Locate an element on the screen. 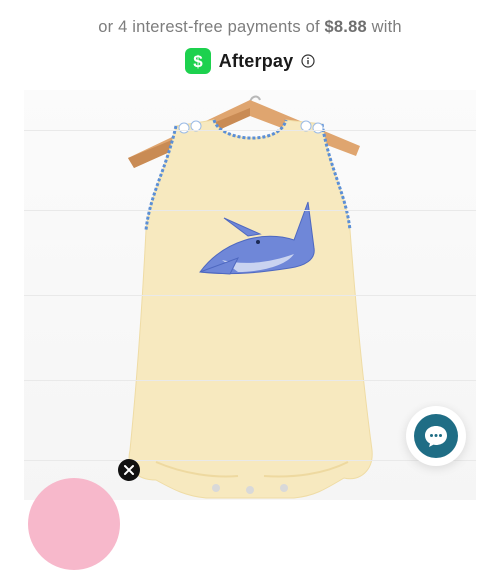  close-button is located at coordinates (129, 470).